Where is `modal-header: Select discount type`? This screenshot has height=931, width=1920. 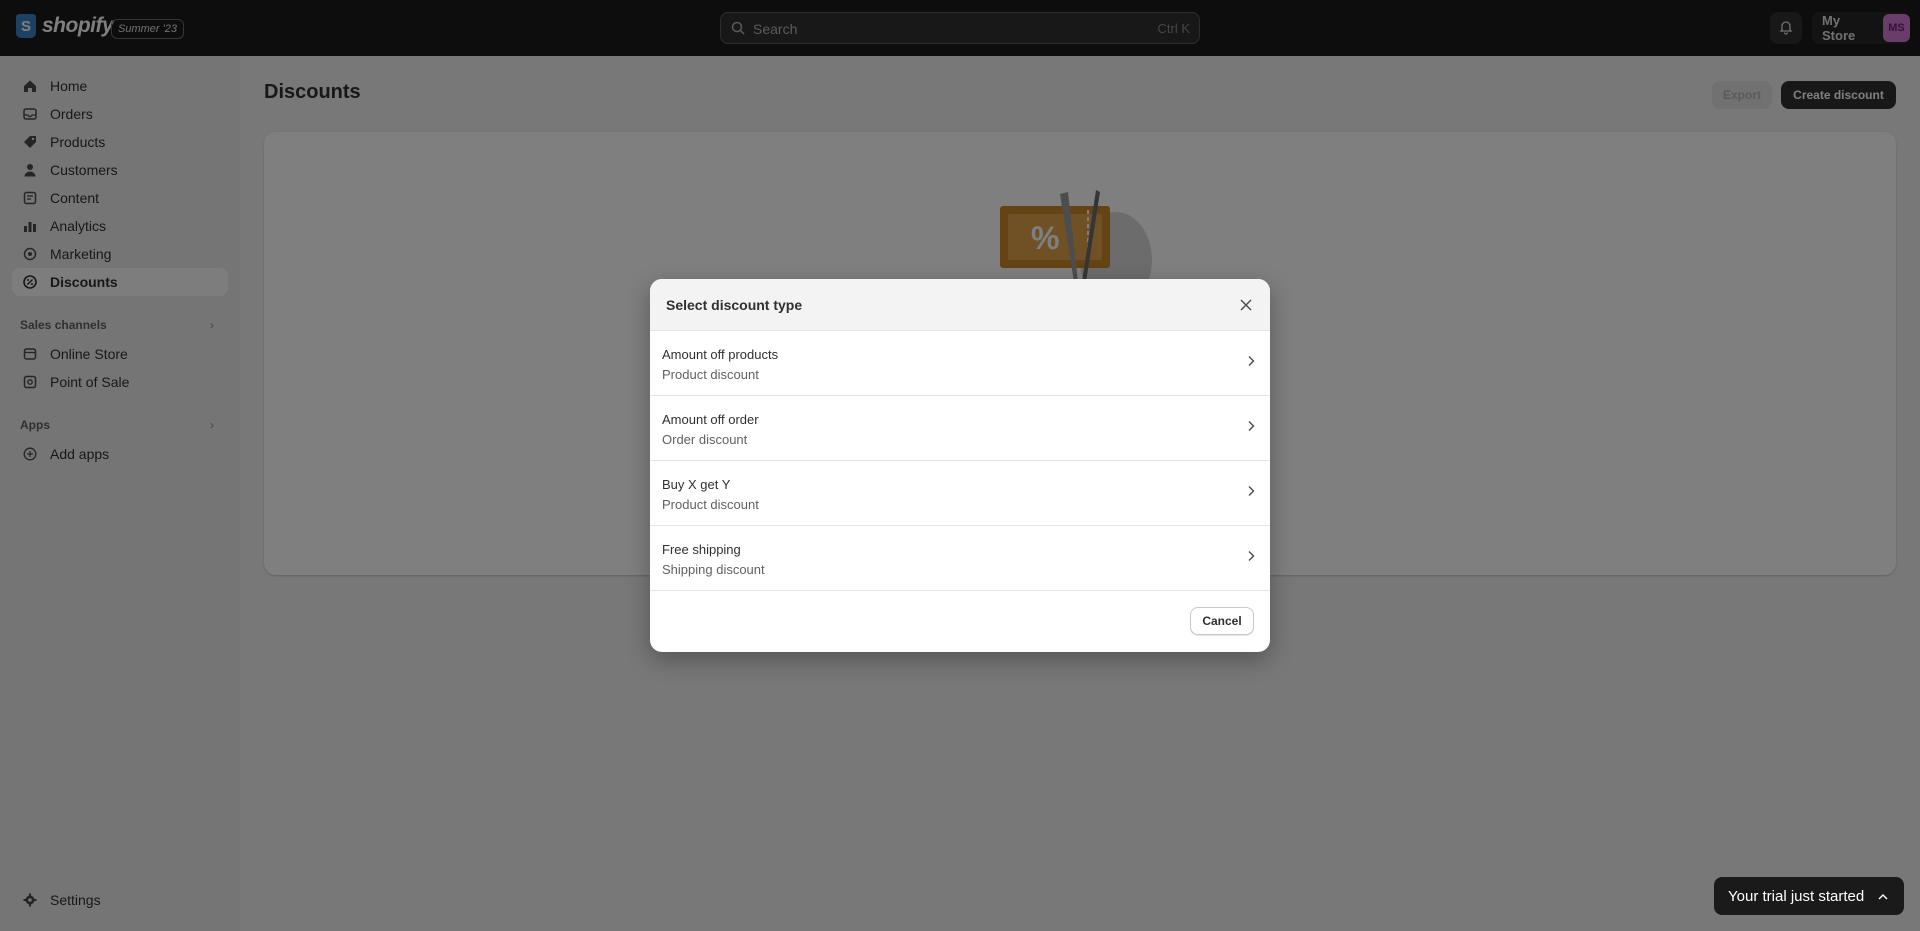 modal-header: Select discount type is located at coordinates (960, 305).